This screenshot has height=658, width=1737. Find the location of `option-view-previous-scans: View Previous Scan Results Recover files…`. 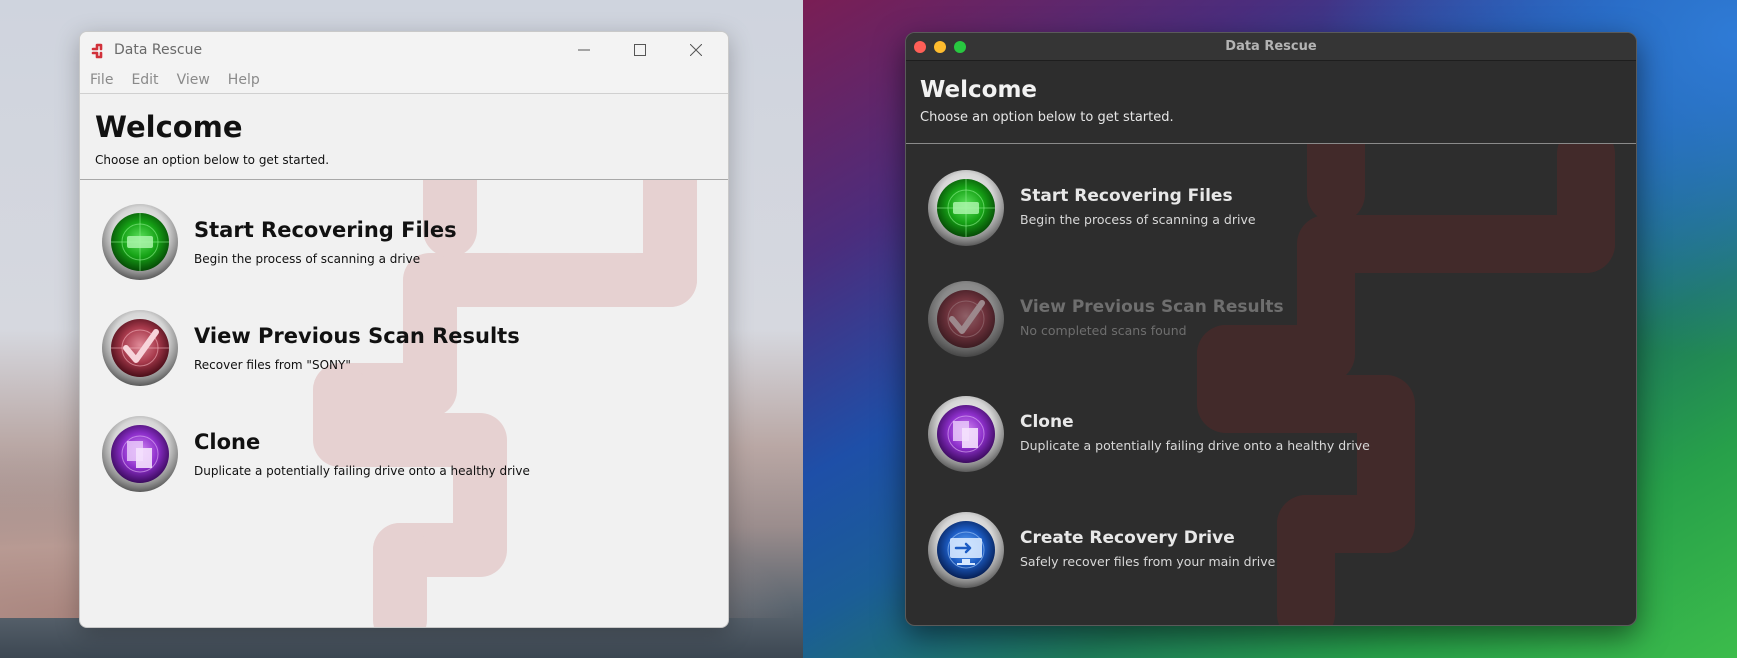

option-view-previous-scans: View Previous Scan Results Recover files… is located at coordinates (400, 348).